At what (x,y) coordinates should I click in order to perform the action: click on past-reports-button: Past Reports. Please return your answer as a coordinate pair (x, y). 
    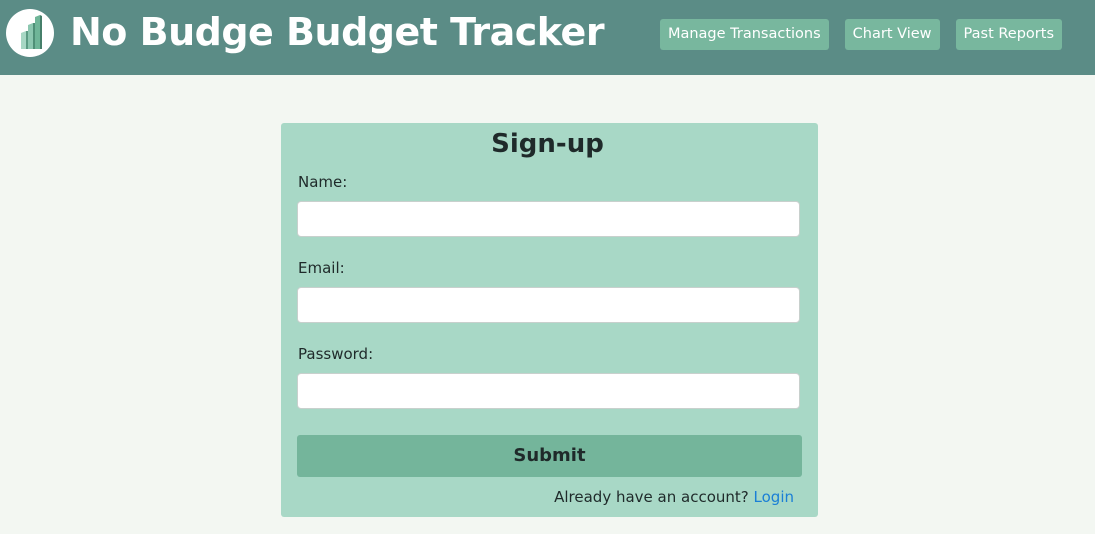
    Looking at the image, I should click on (1008, 34).